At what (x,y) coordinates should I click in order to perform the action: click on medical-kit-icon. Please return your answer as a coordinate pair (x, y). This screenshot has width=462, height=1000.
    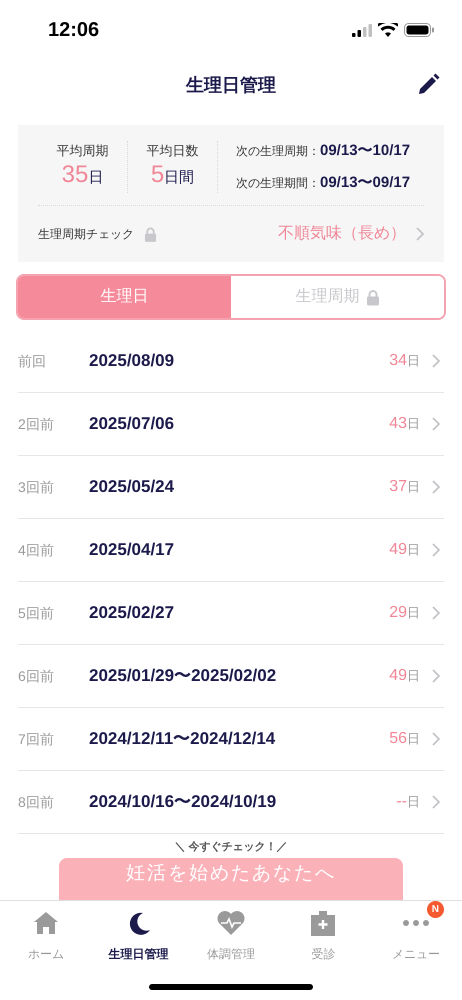
    Looking at the image, I should click on (323, 923).